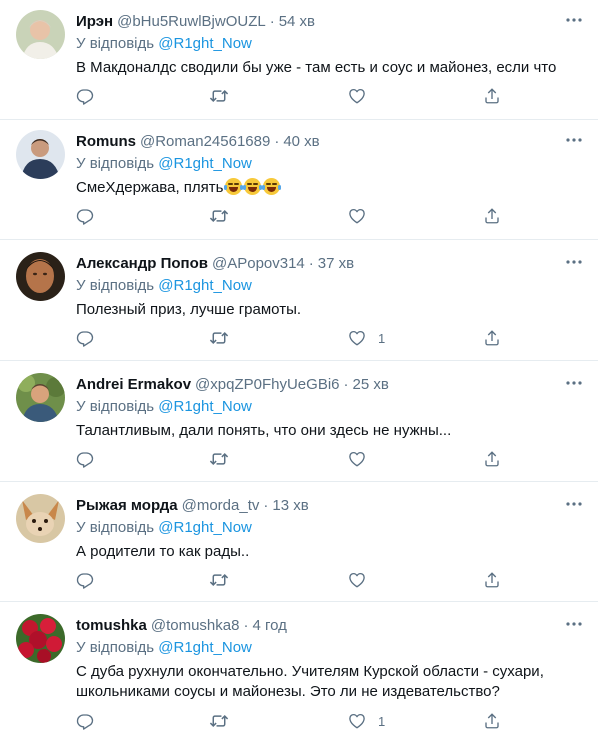 The height and width of the screenshot is (742, 598). I want to click on author-handle: @APopov314, so click(258, 264).